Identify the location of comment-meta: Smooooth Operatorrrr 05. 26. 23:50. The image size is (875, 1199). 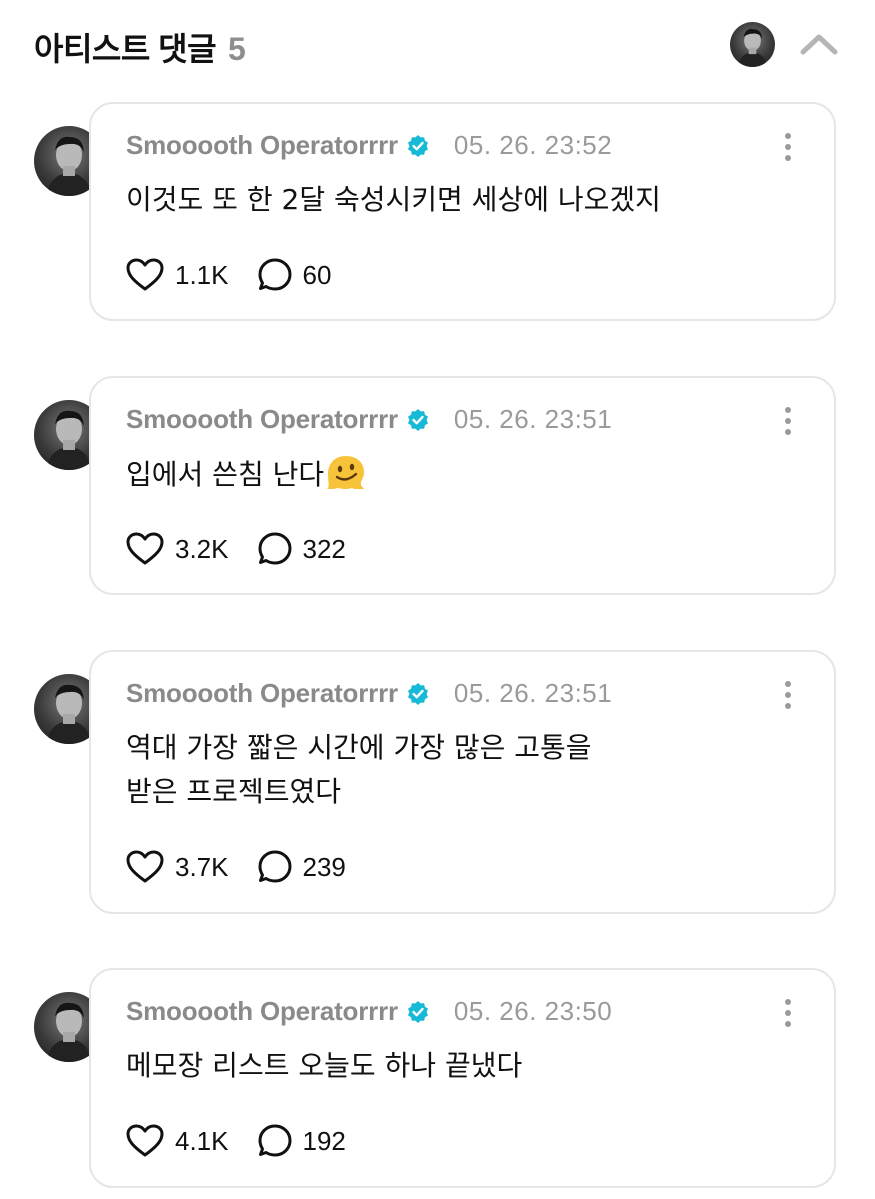
(369, 1011).